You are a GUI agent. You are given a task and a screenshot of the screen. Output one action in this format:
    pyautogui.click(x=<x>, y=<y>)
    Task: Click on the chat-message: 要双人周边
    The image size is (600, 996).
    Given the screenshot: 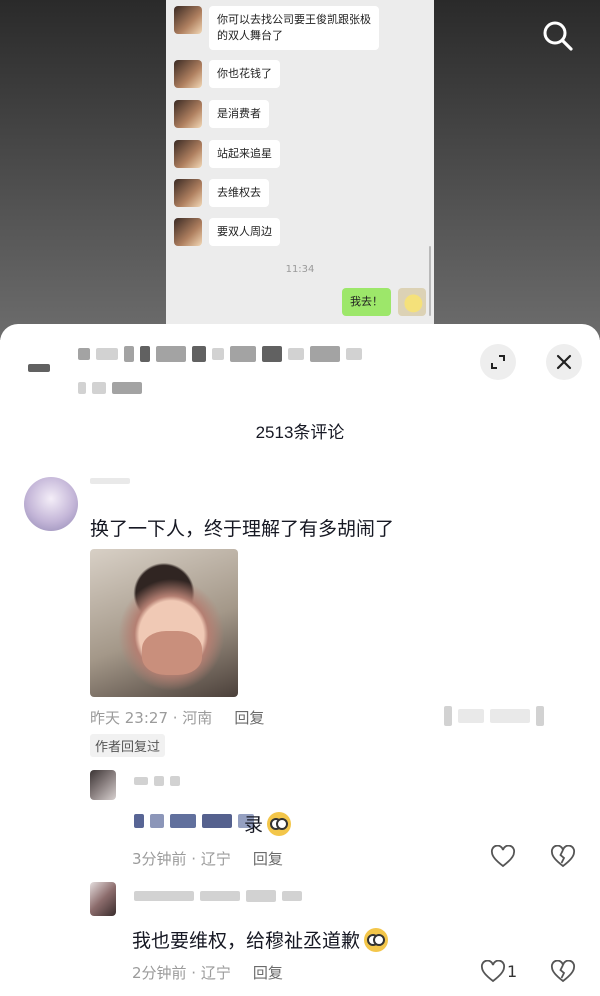 What is the action you would take?
    pyautogui.click(x=227, y=232)
    